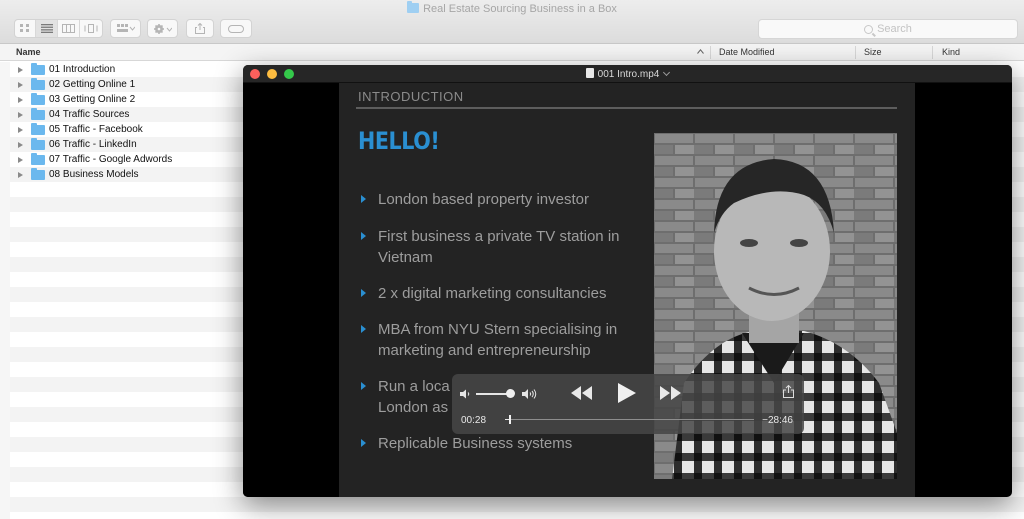 This screenshot has height=519, width=1024. Describe the element at coordinates (777, 420) in the screenshot. I see `remaining-time: −28:46` at that location.